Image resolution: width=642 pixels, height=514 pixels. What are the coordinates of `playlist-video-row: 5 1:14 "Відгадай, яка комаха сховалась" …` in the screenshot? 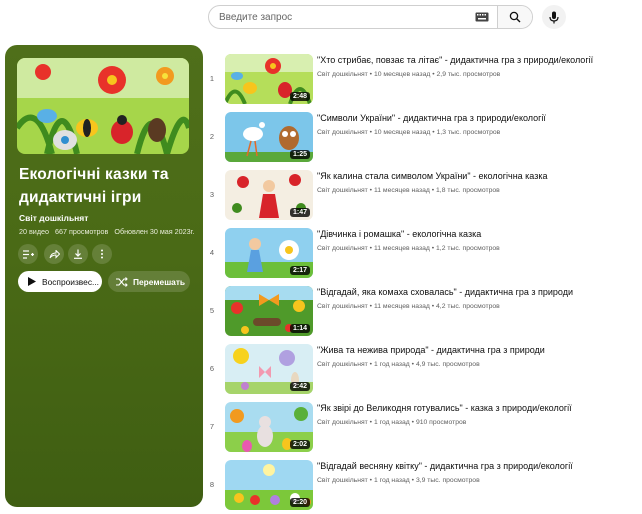 It's located at (420, 312).